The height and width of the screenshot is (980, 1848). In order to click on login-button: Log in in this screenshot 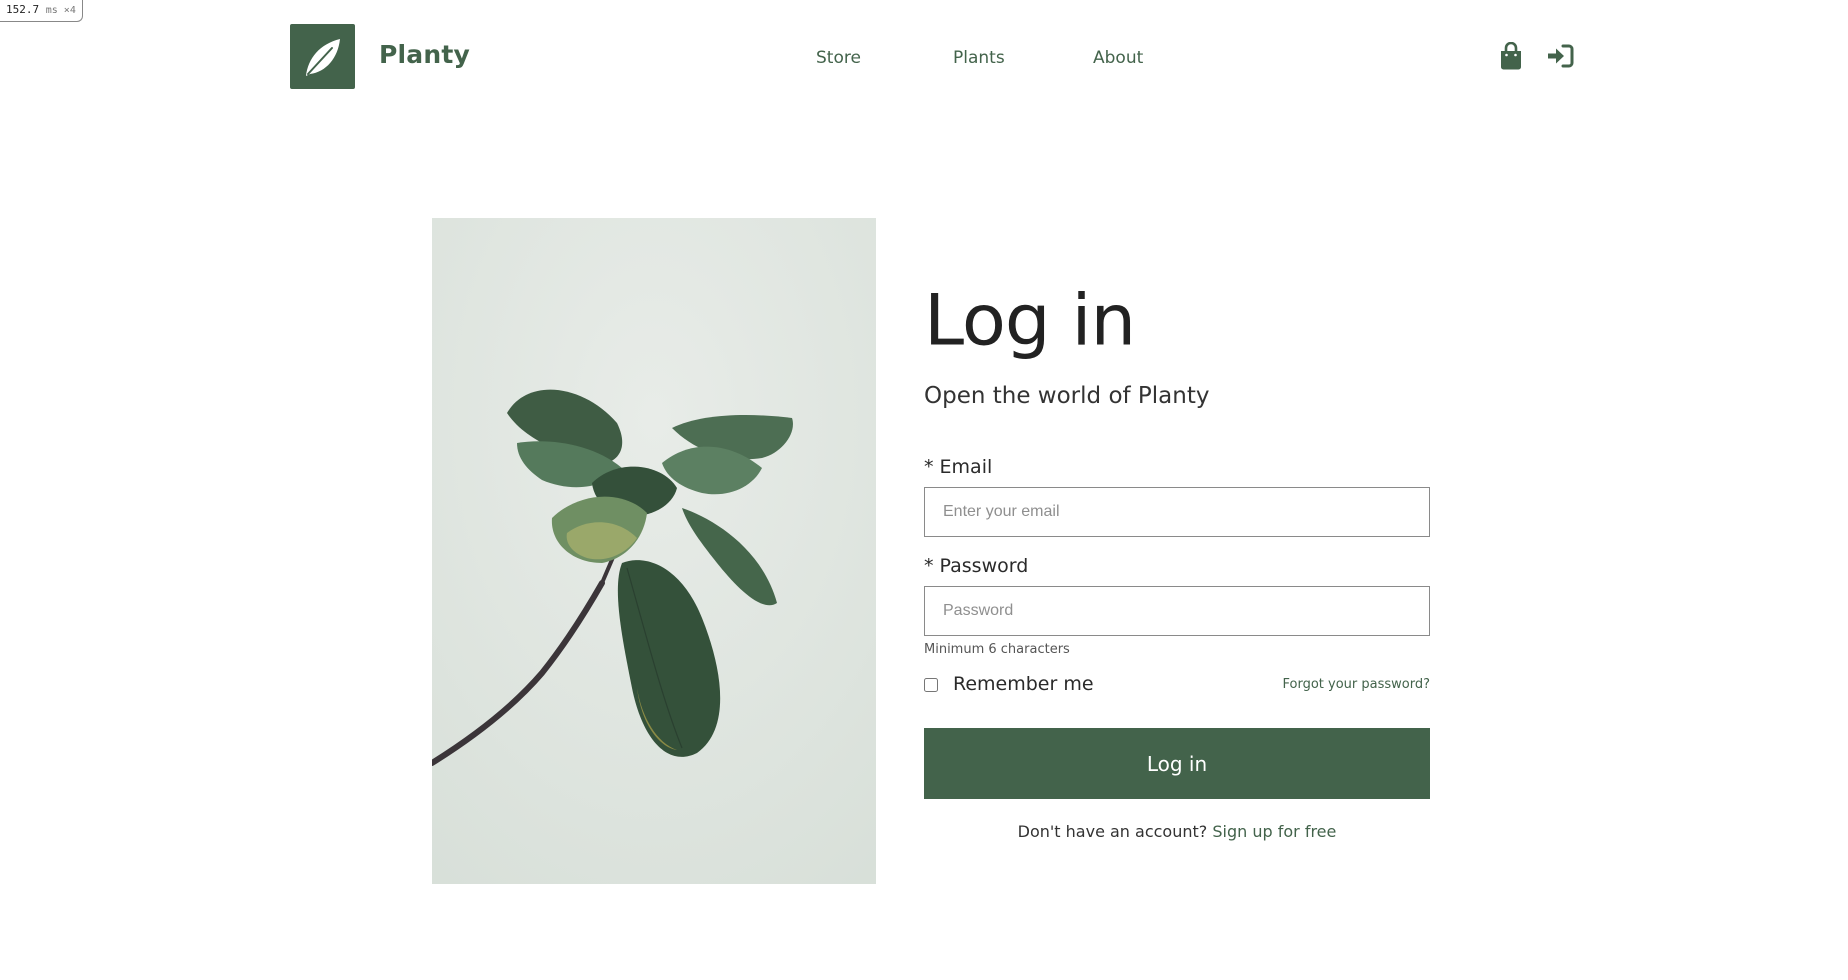, I will do `click(1177, 763)`.